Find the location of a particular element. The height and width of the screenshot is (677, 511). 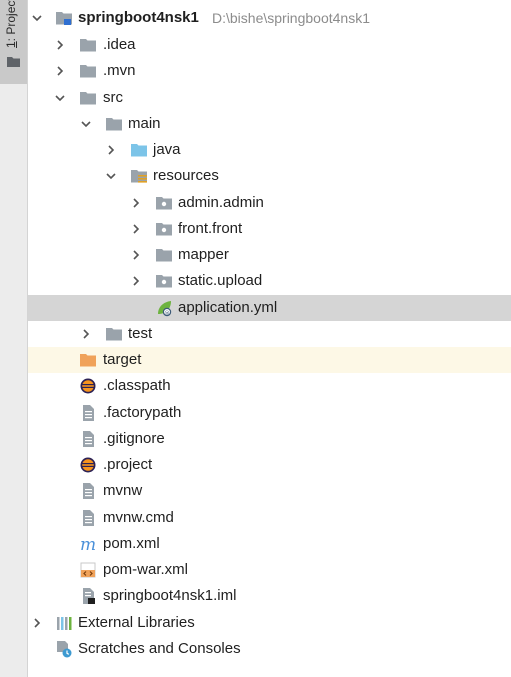

tree-row-classpath: .classpath is located at coordinates (269, 386).